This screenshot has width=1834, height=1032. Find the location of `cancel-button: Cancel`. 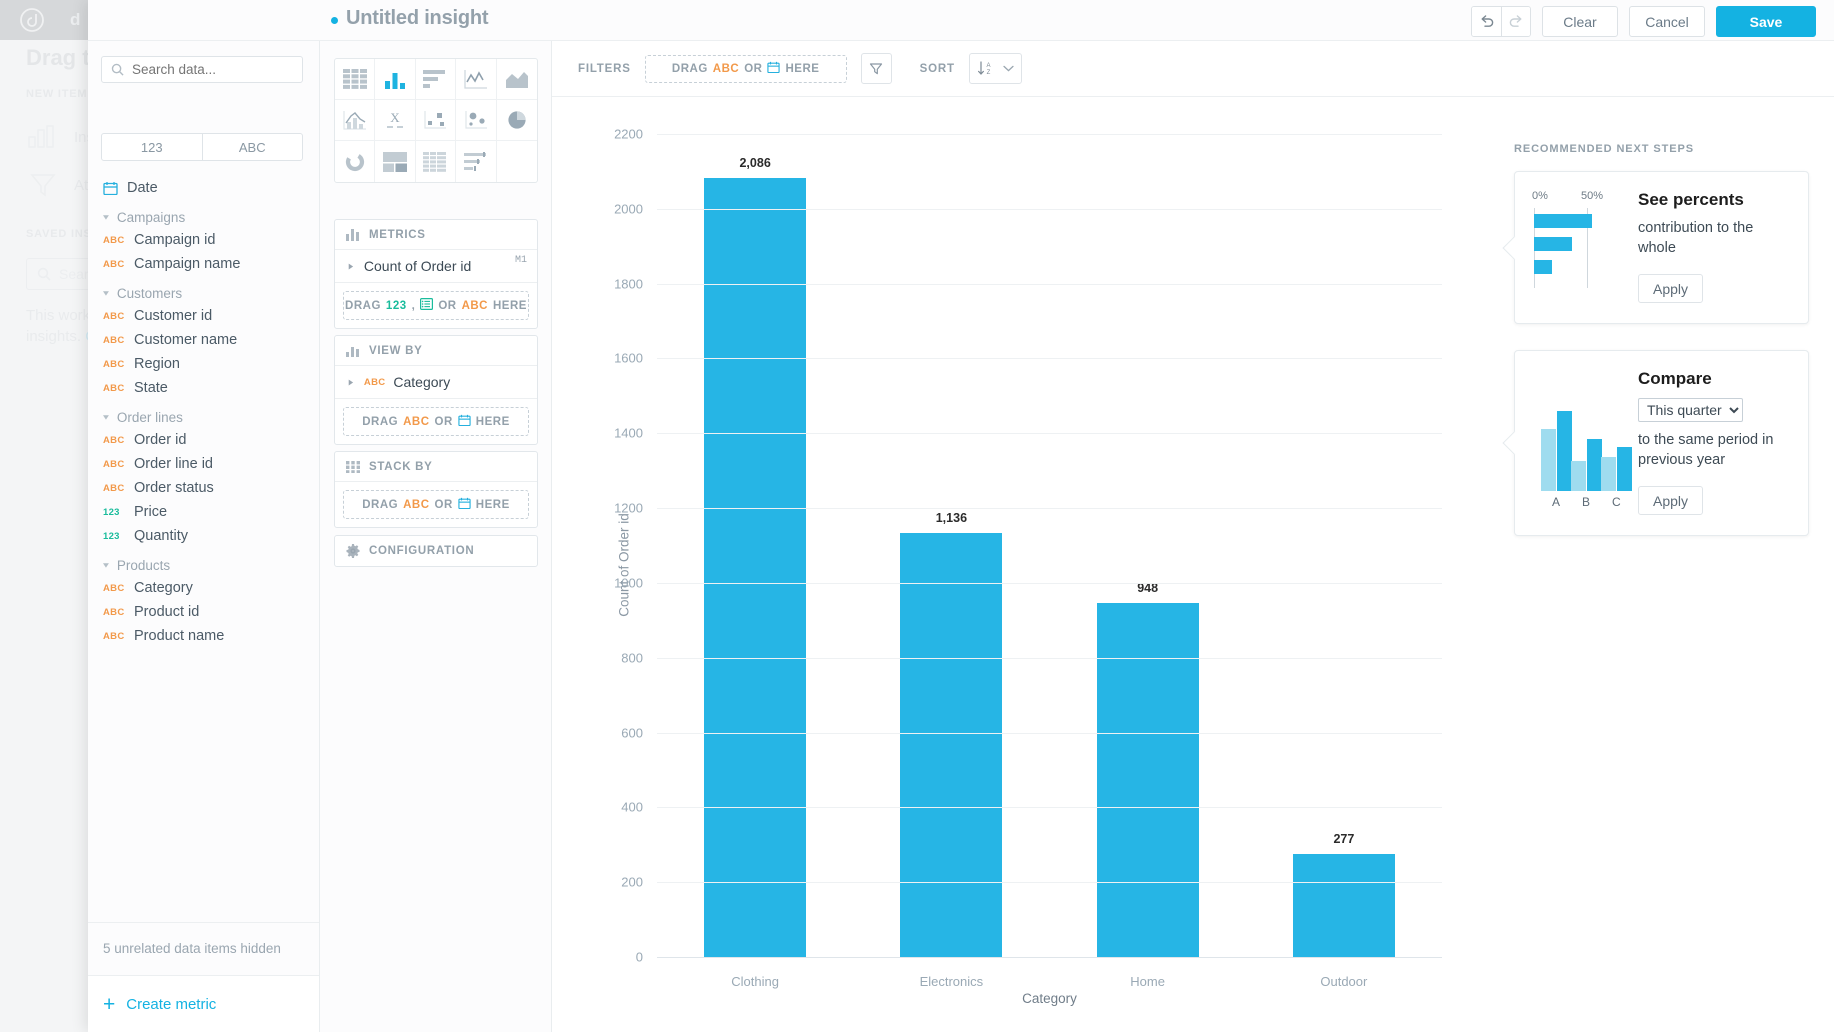

cancel-button: Cancel is located at coordinates (1667, 21).